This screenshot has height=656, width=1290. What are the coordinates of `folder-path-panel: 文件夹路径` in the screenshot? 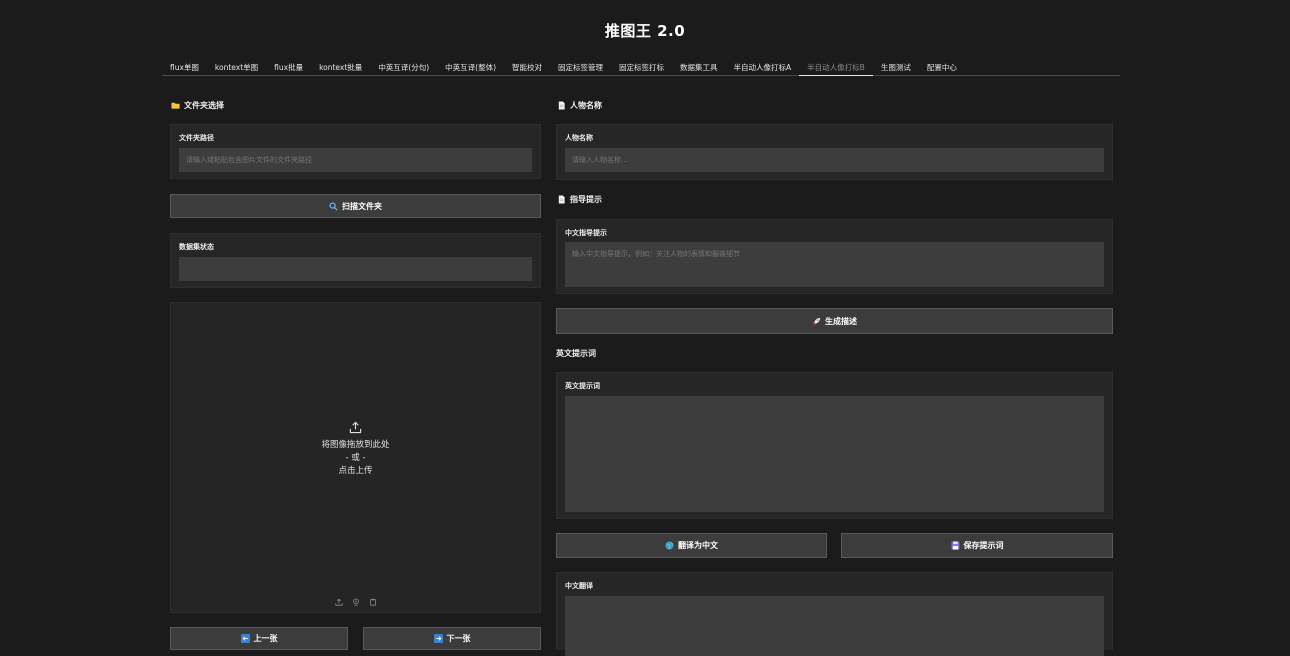 It's located at (355, 151).